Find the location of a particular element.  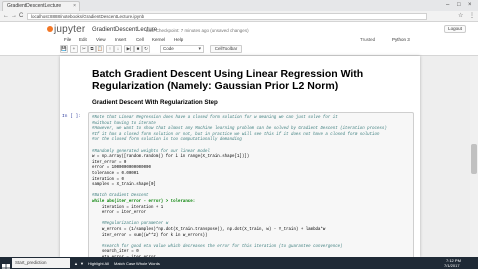

run-button: ▶| is located at coordinates (129, 49).